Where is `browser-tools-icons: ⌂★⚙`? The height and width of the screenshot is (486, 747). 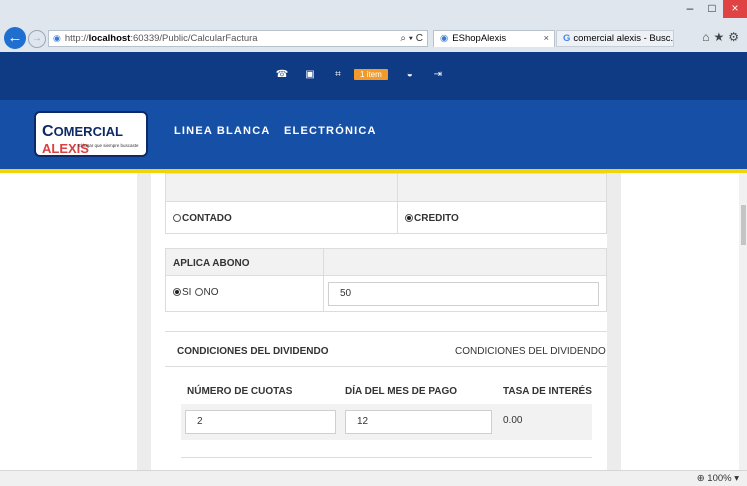 browser-tools-icons: ⌂★⚙ is located at coordinates (722, 37).